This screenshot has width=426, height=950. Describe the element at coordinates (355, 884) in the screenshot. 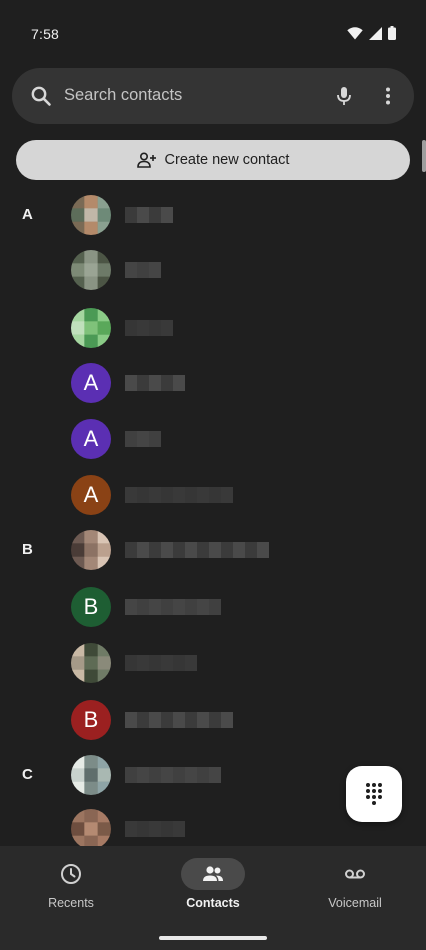

I see `nav-voicemail: Voicemail` at that location.